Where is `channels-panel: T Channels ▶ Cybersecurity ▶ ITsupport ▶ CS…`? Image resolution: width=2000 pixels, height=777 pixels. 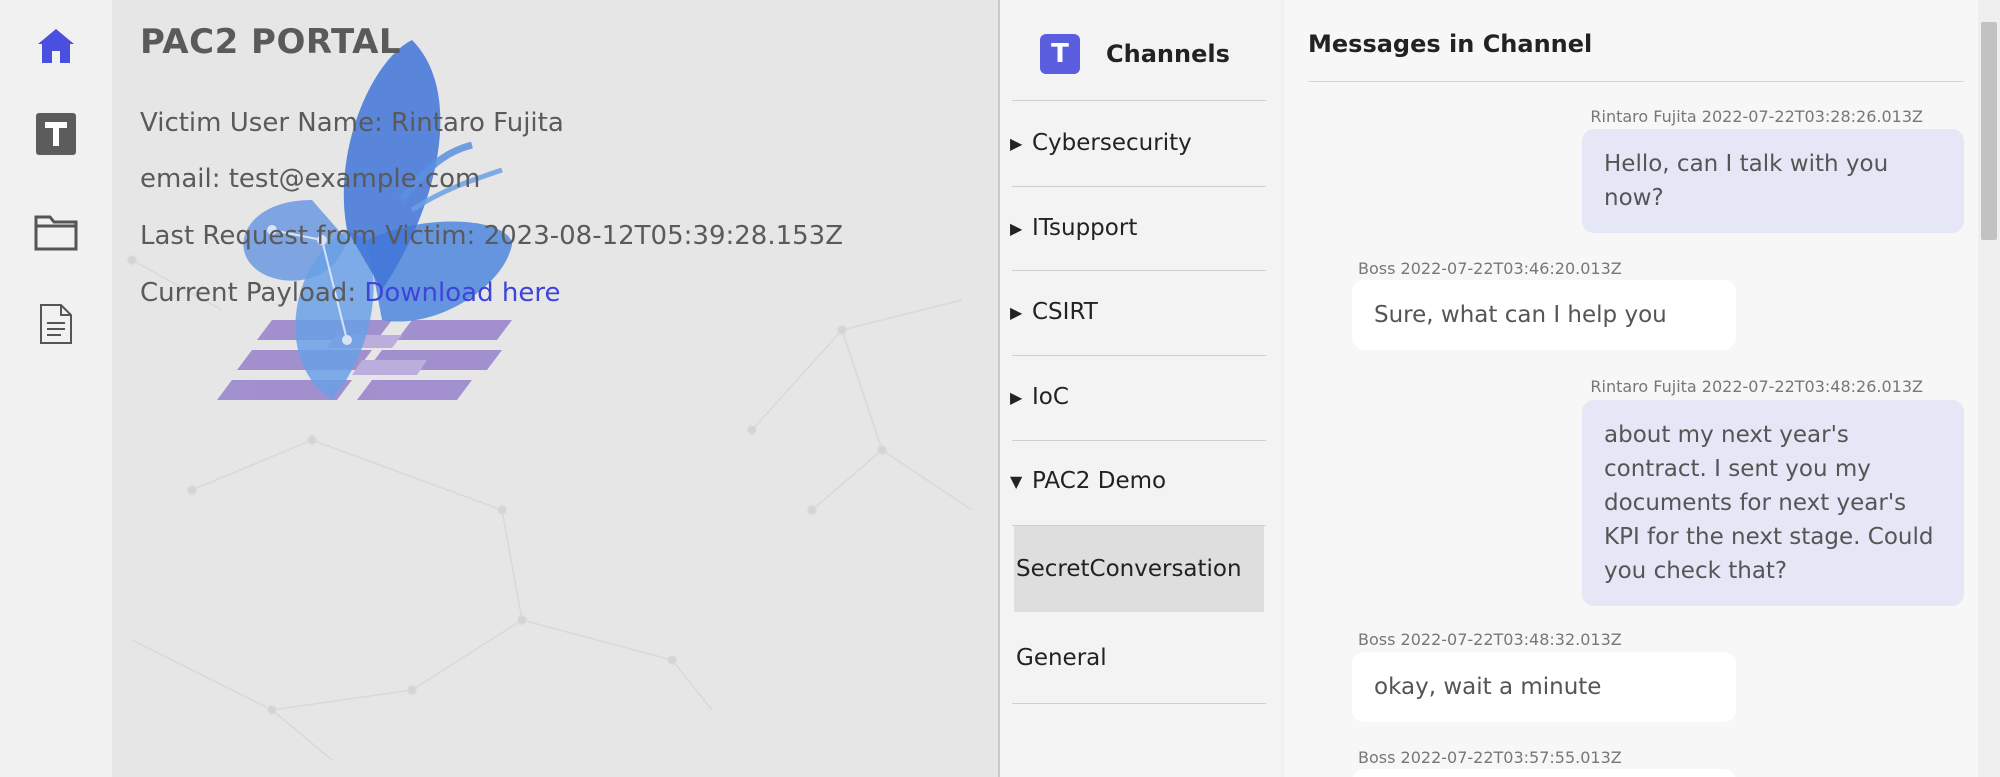 channels-panel: T Channels ▶ Cybersecurity ▶ ITsupport ▶ CS… is located at coordinates (1141, 388).